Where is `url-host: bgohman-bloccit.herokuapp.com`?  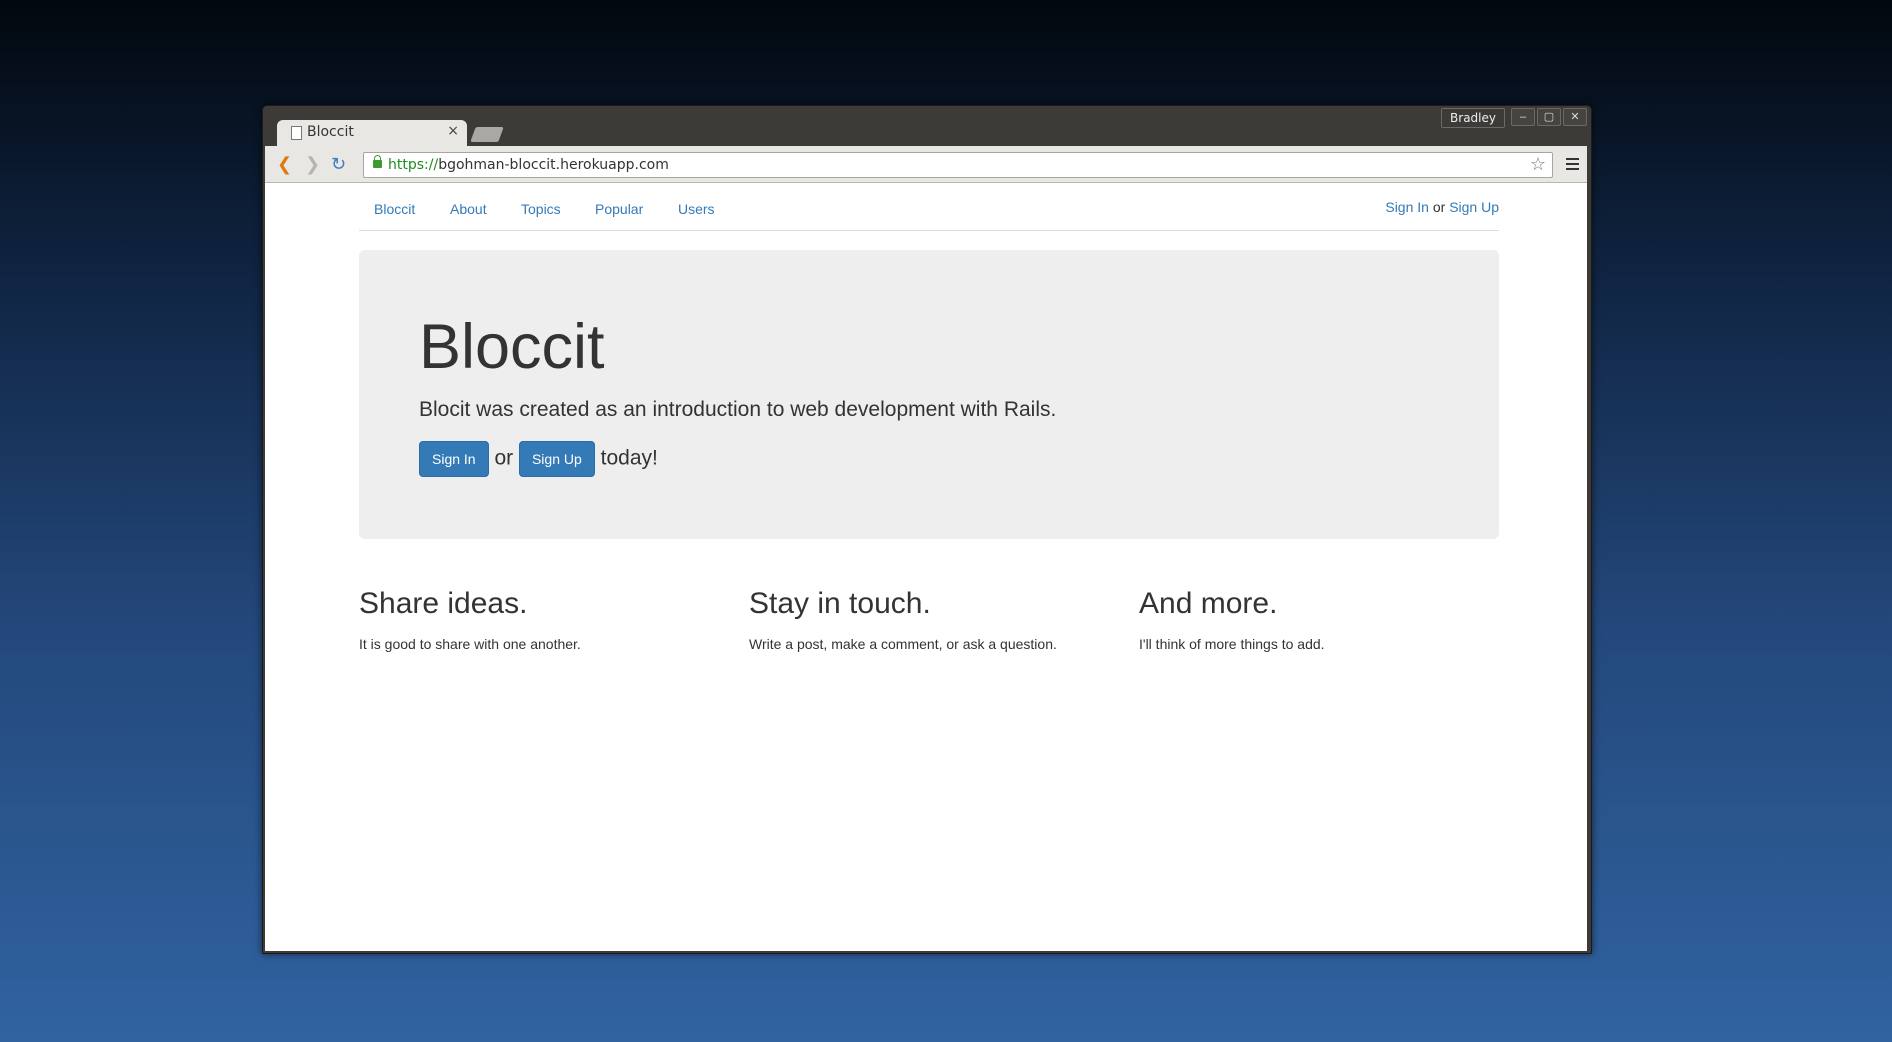 url-host: bgohman-bloccit.herokuapp.com is located at coordinates (553, 165).